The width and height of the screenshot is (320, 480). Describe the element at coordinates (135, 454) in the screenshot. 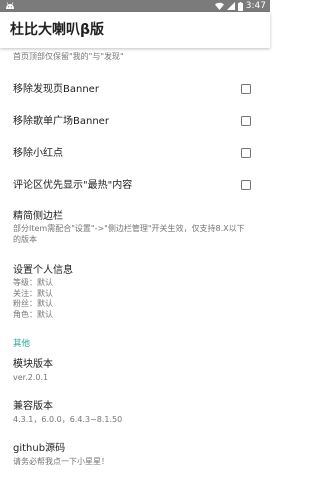

I see `setting-github-source: github源码 请务必帮我点一下小星星！` at that location.